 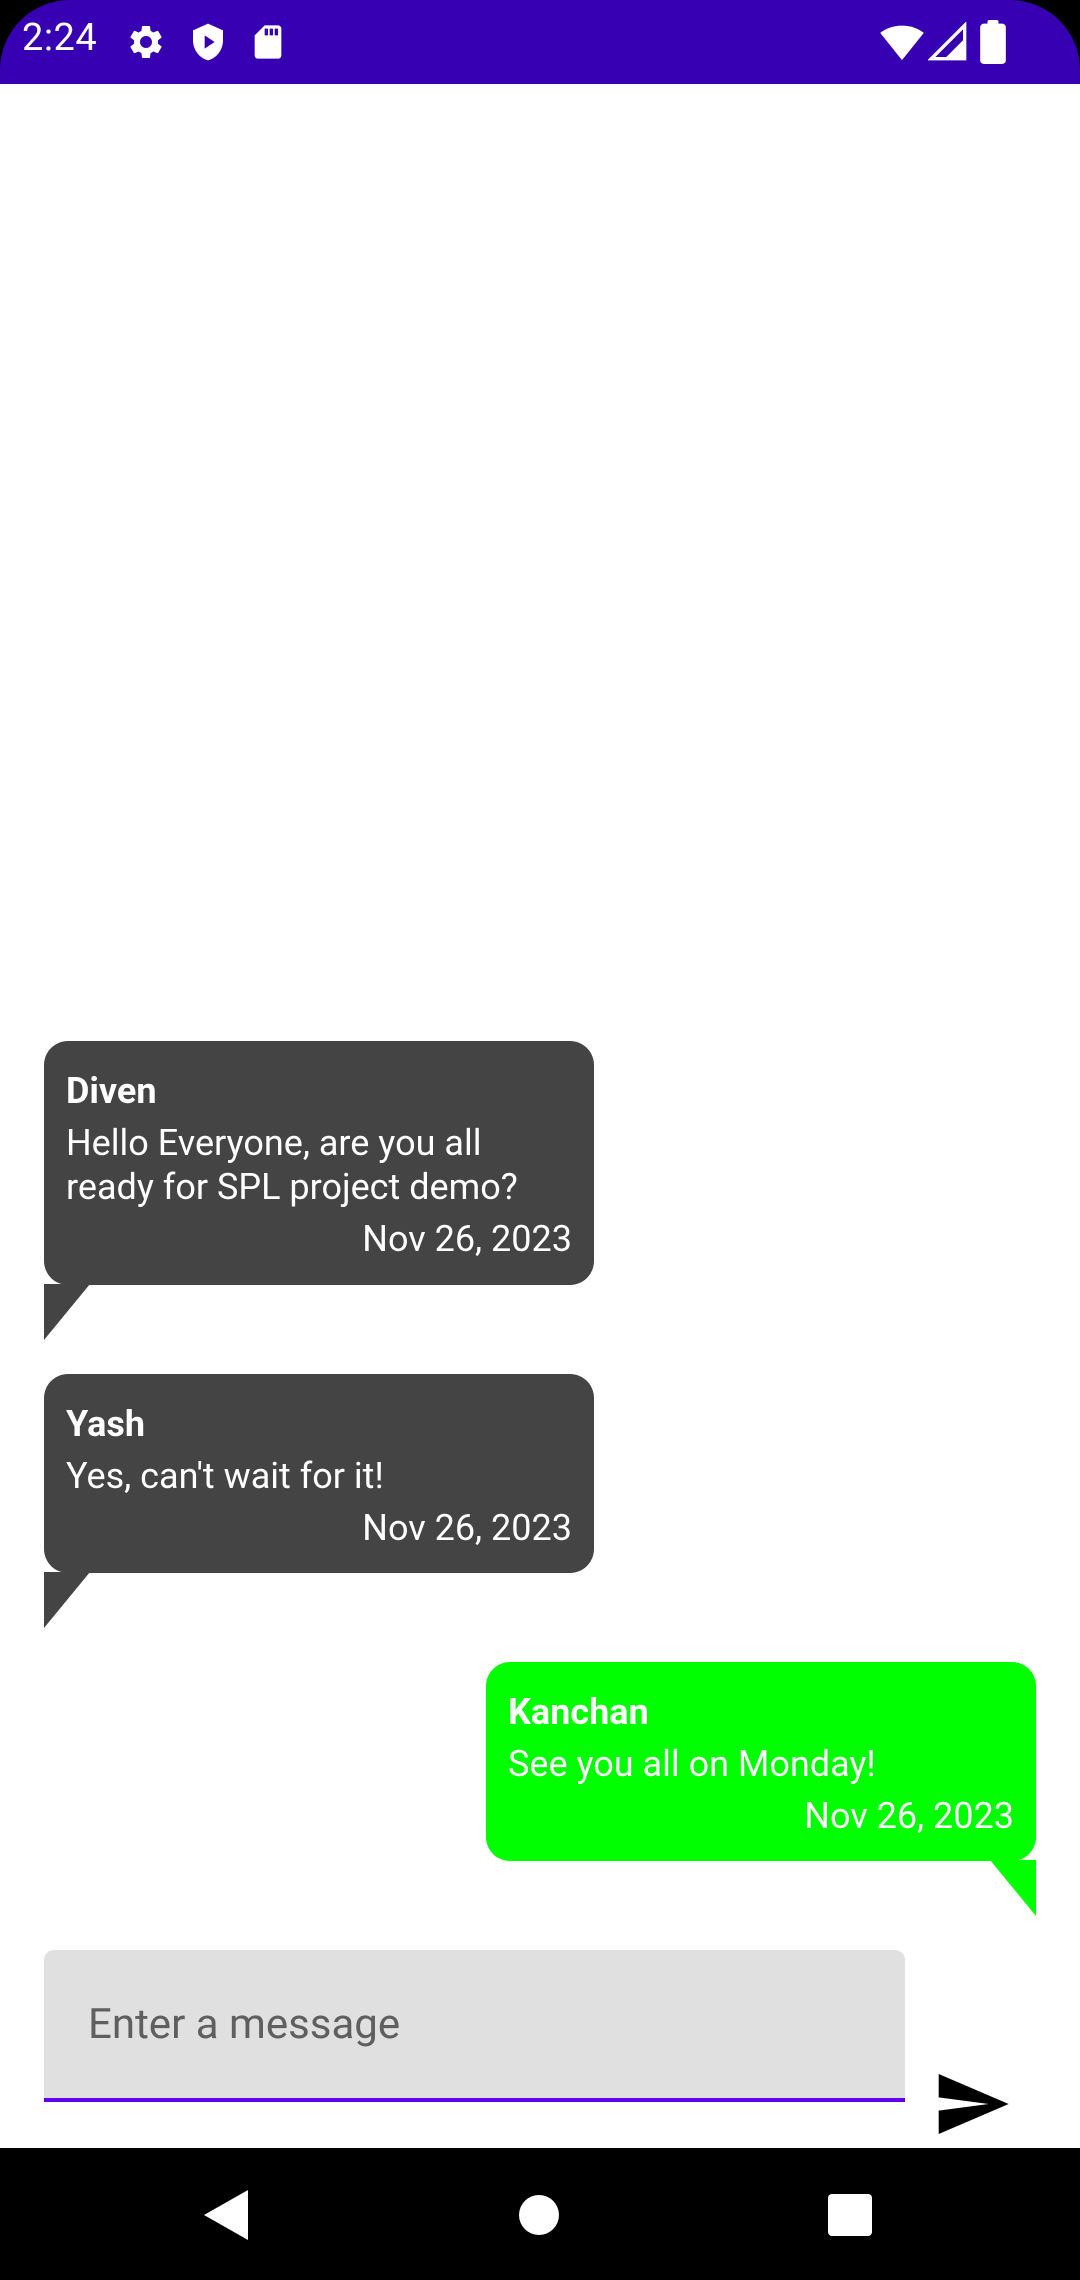 What do you see at coordinates (902, 43) in the screenshot?
I see `wifi-icon` at bounding box center [902, 43].